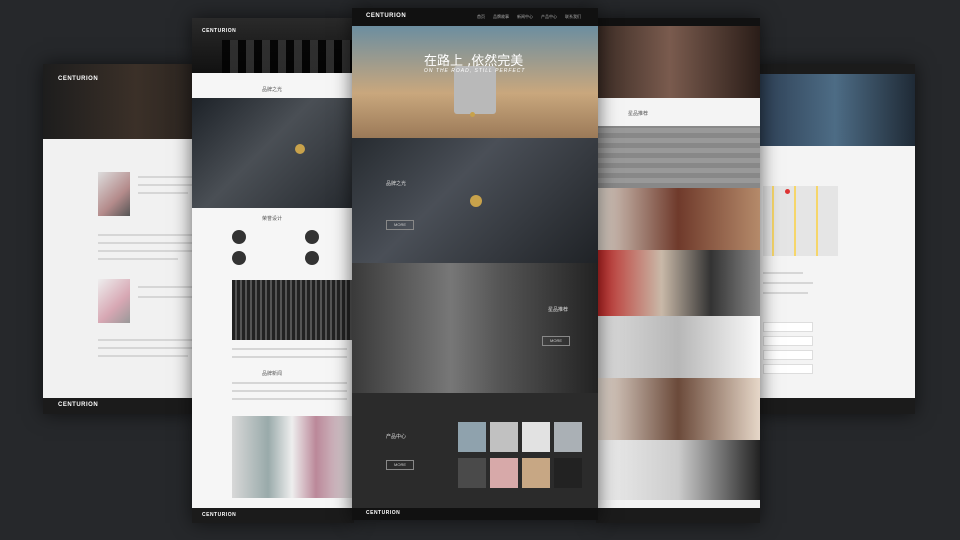  What do you see at coordinates (475, 71) in the screenshot?
I see `hero-subtitle: ON THE ROAD, STILL PERFECT` at bounding box center [475, 71].